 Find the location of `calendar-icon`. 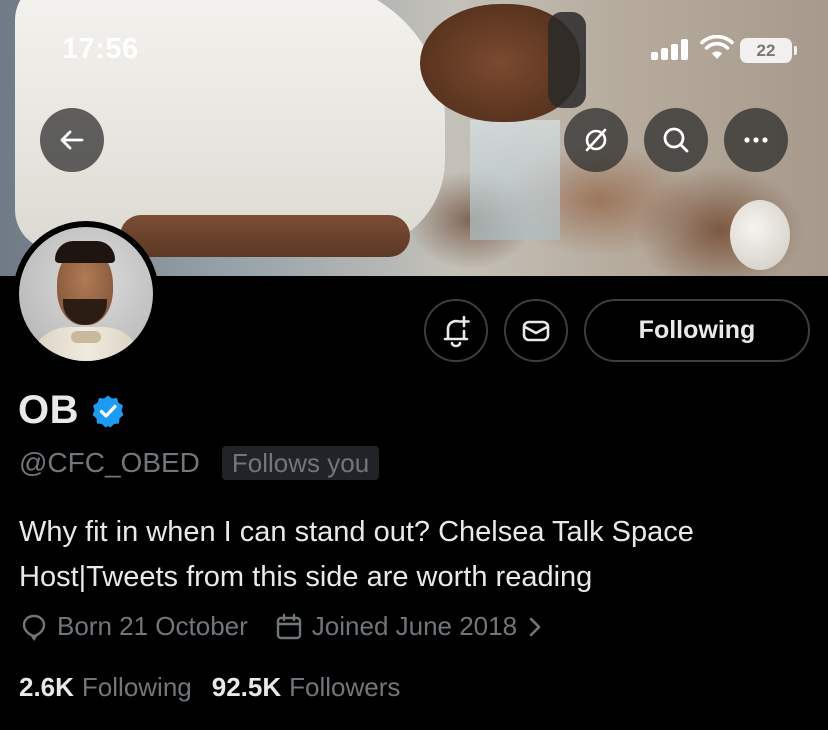

calendar-icon is located at coordinates (288, 626).